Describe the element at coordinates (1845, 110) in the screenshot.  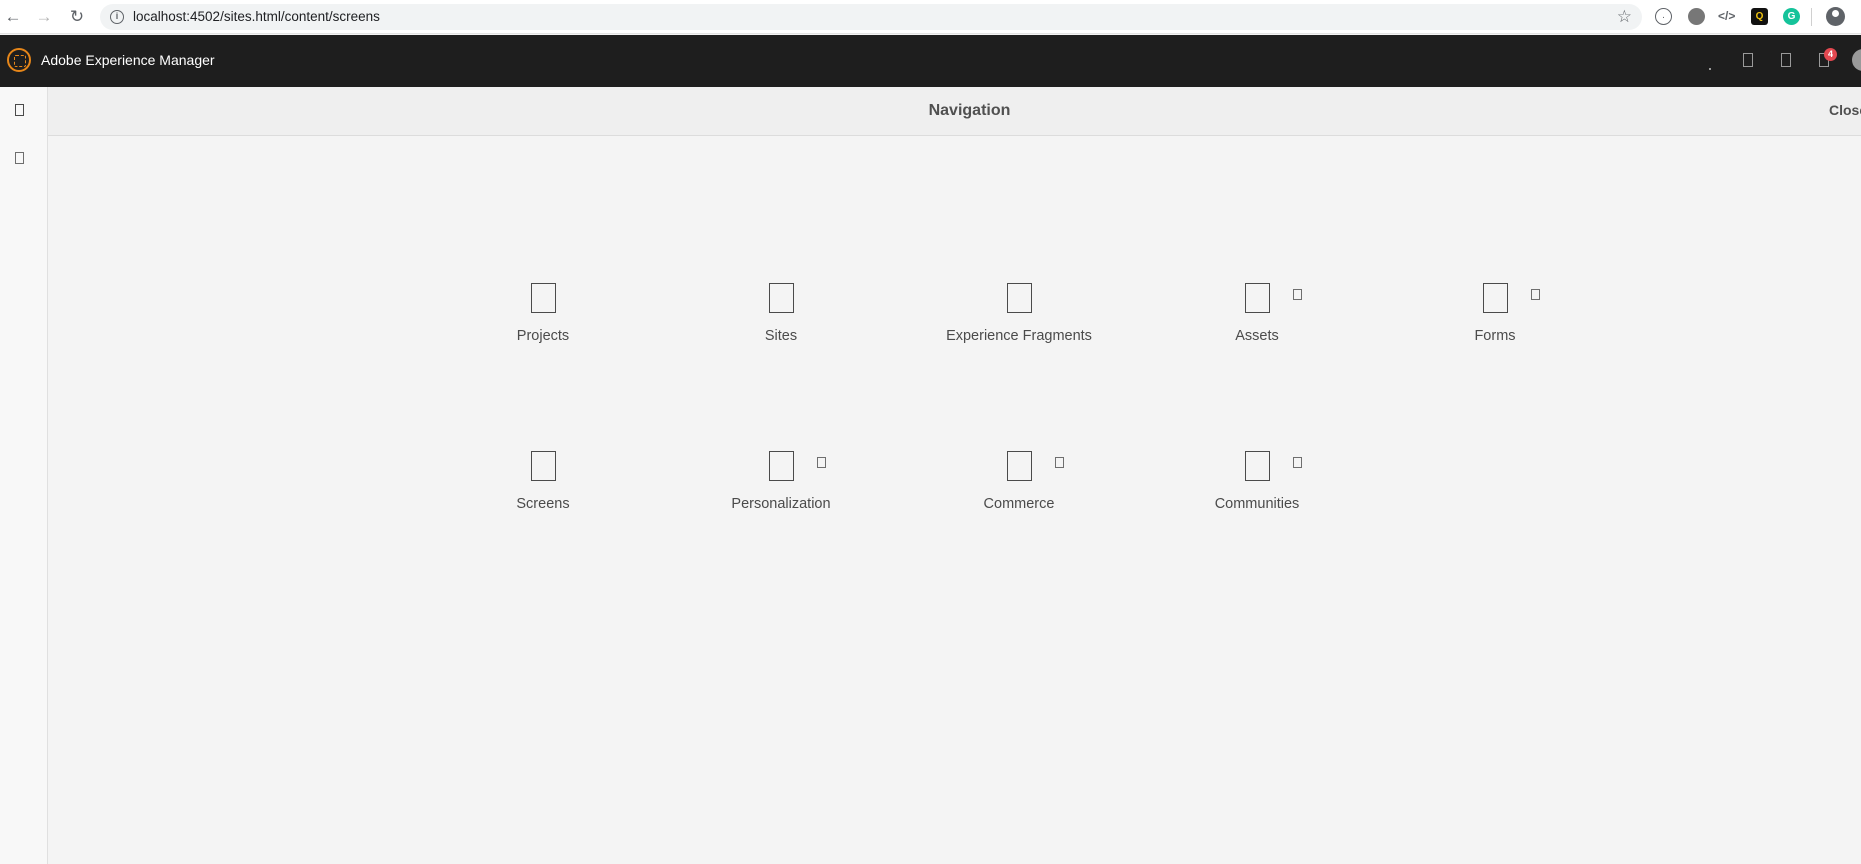
I see `close-button: Close` at that location.